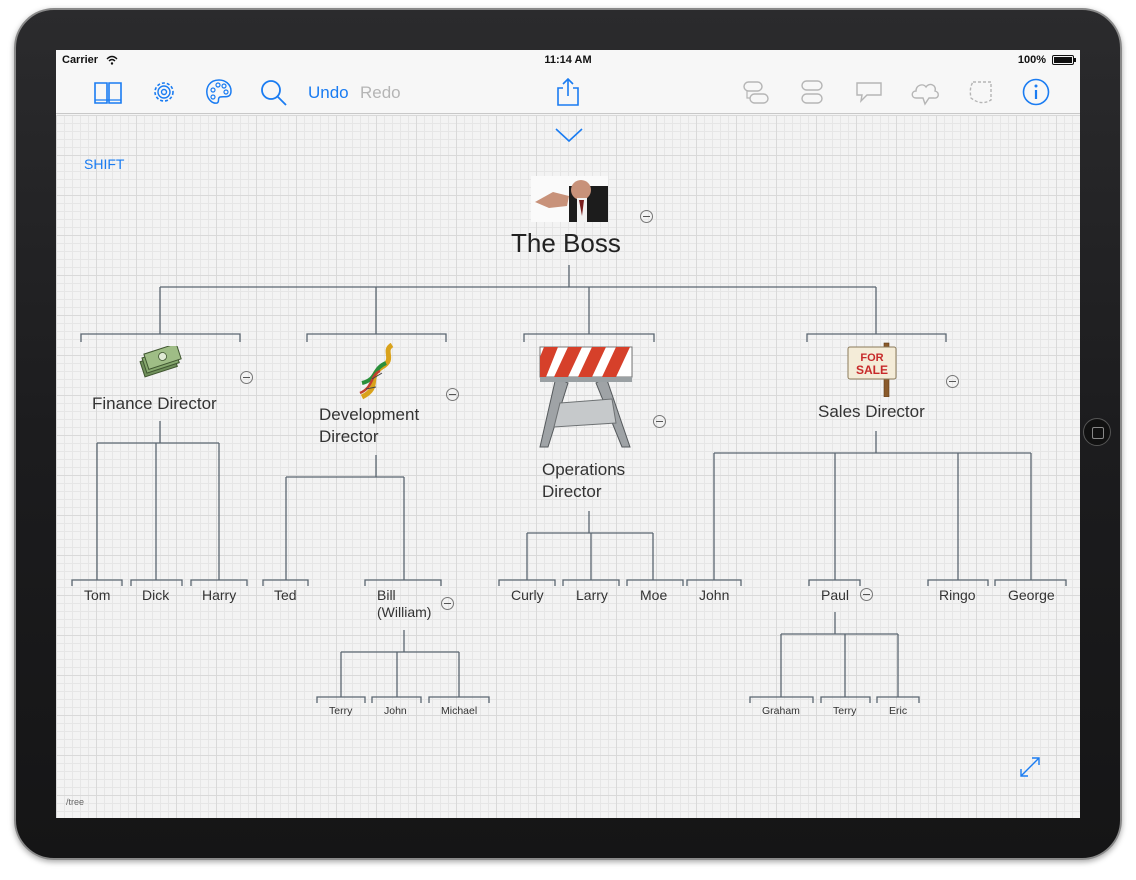 The image size is (1136, 880). I want to click on node-tom: Tom, so click(97, 595).